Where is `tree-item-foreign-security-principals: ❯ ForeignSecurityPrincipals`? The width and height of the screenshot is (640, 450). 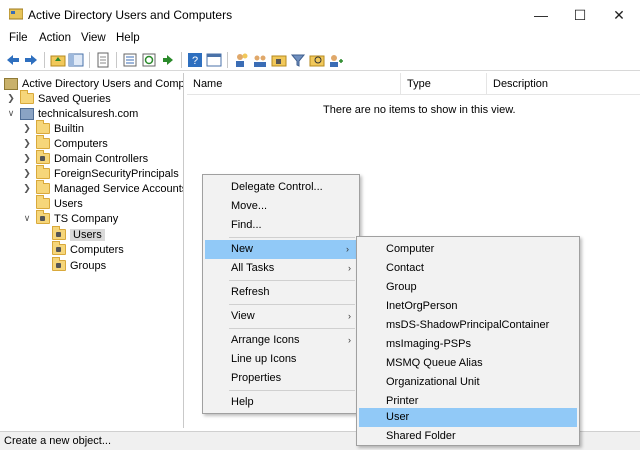
tree-item-foreign-security-principals: ❯ ForeignSecurityPrincipals is located at coordinates (100, 173).